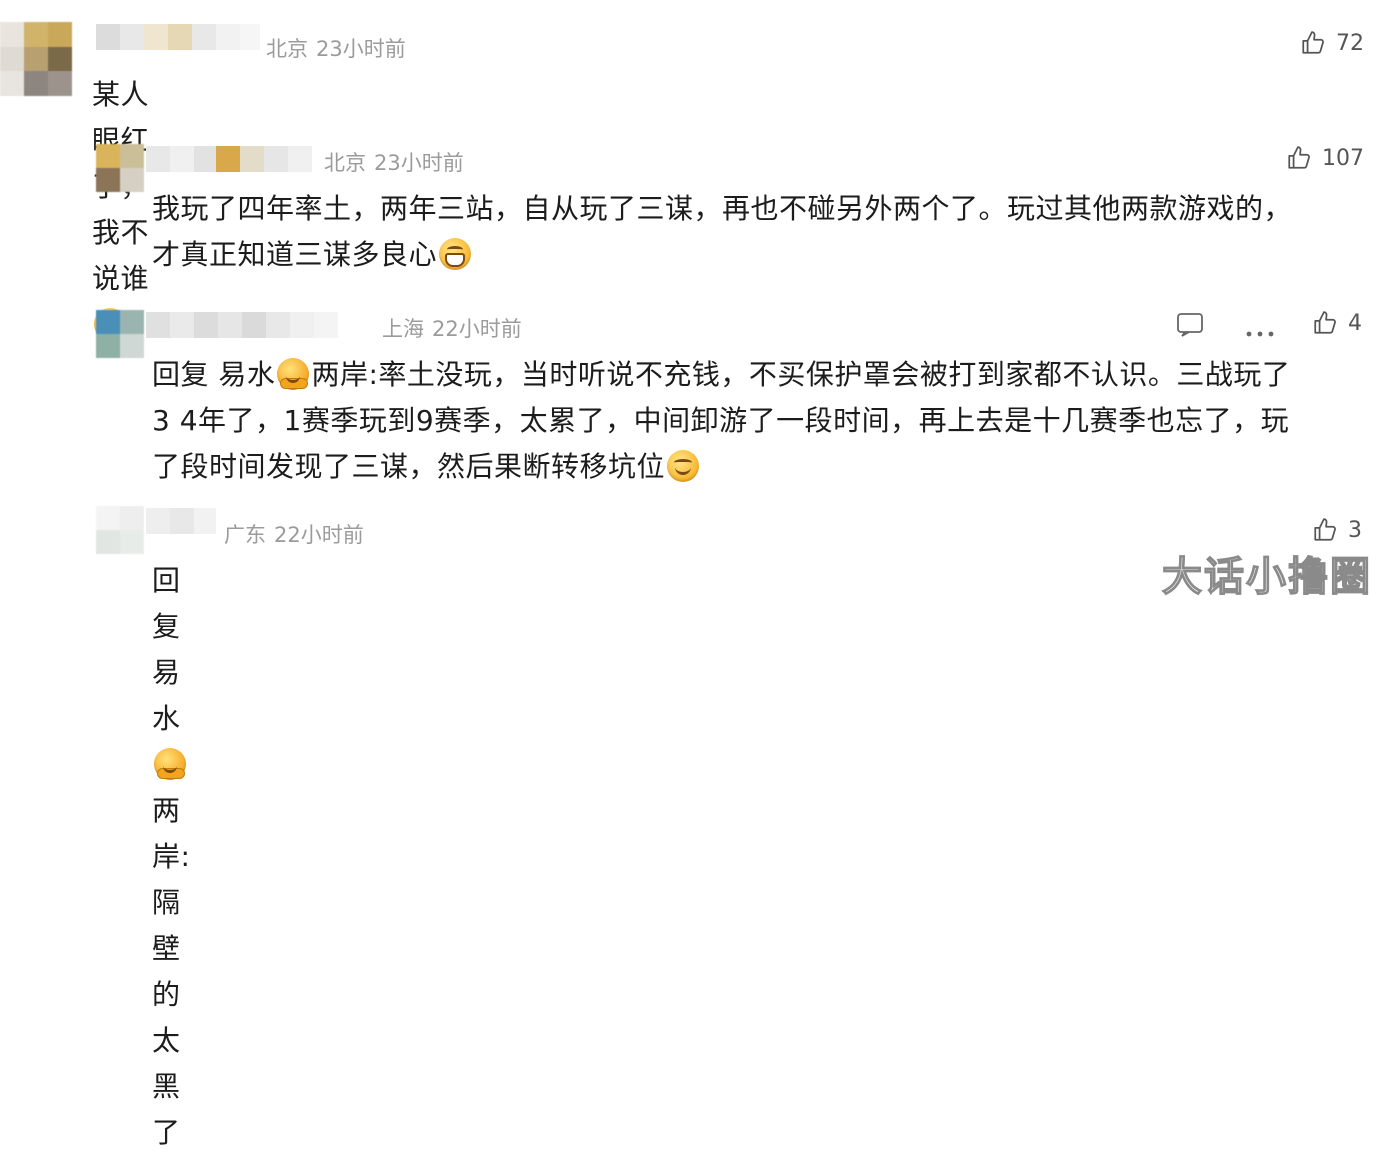  Describe the element at coordinates (245, 535) in the screenshot. I see `location-label: 广东` at that location.